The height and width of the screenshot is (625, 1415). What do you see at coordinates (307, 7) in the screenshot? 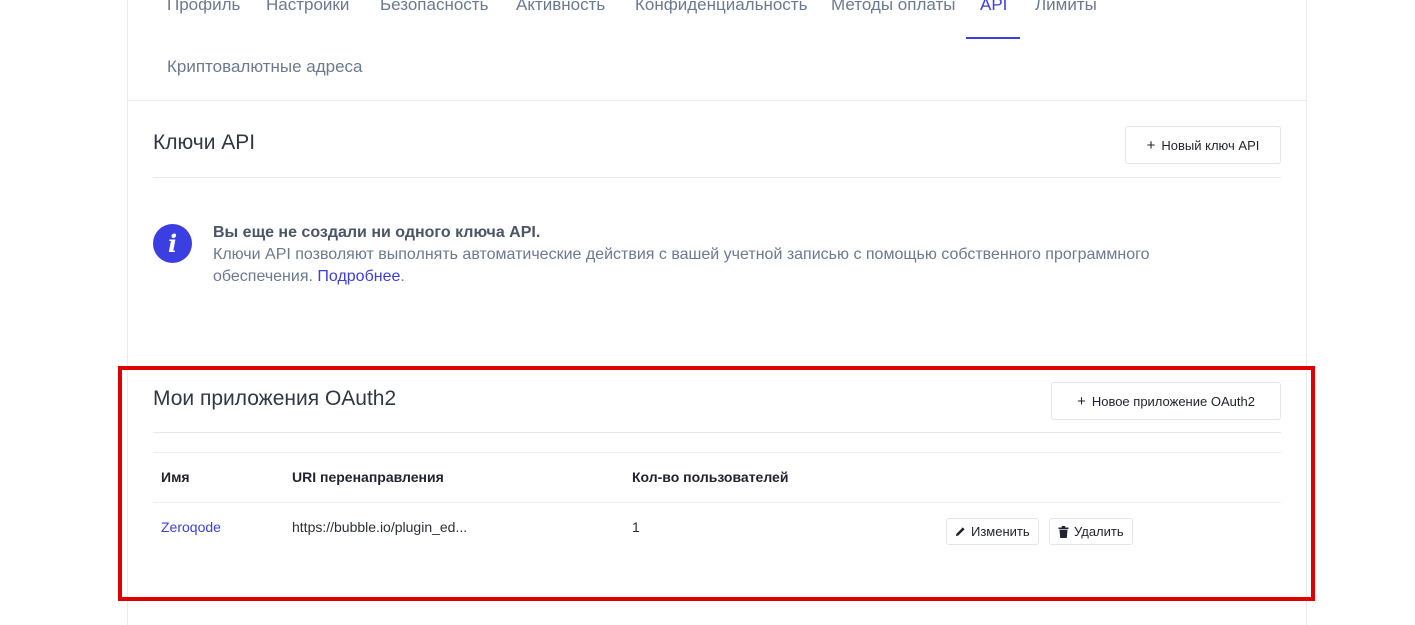
I see `tab-settings: Настройки` at bounding box center [307, 7].